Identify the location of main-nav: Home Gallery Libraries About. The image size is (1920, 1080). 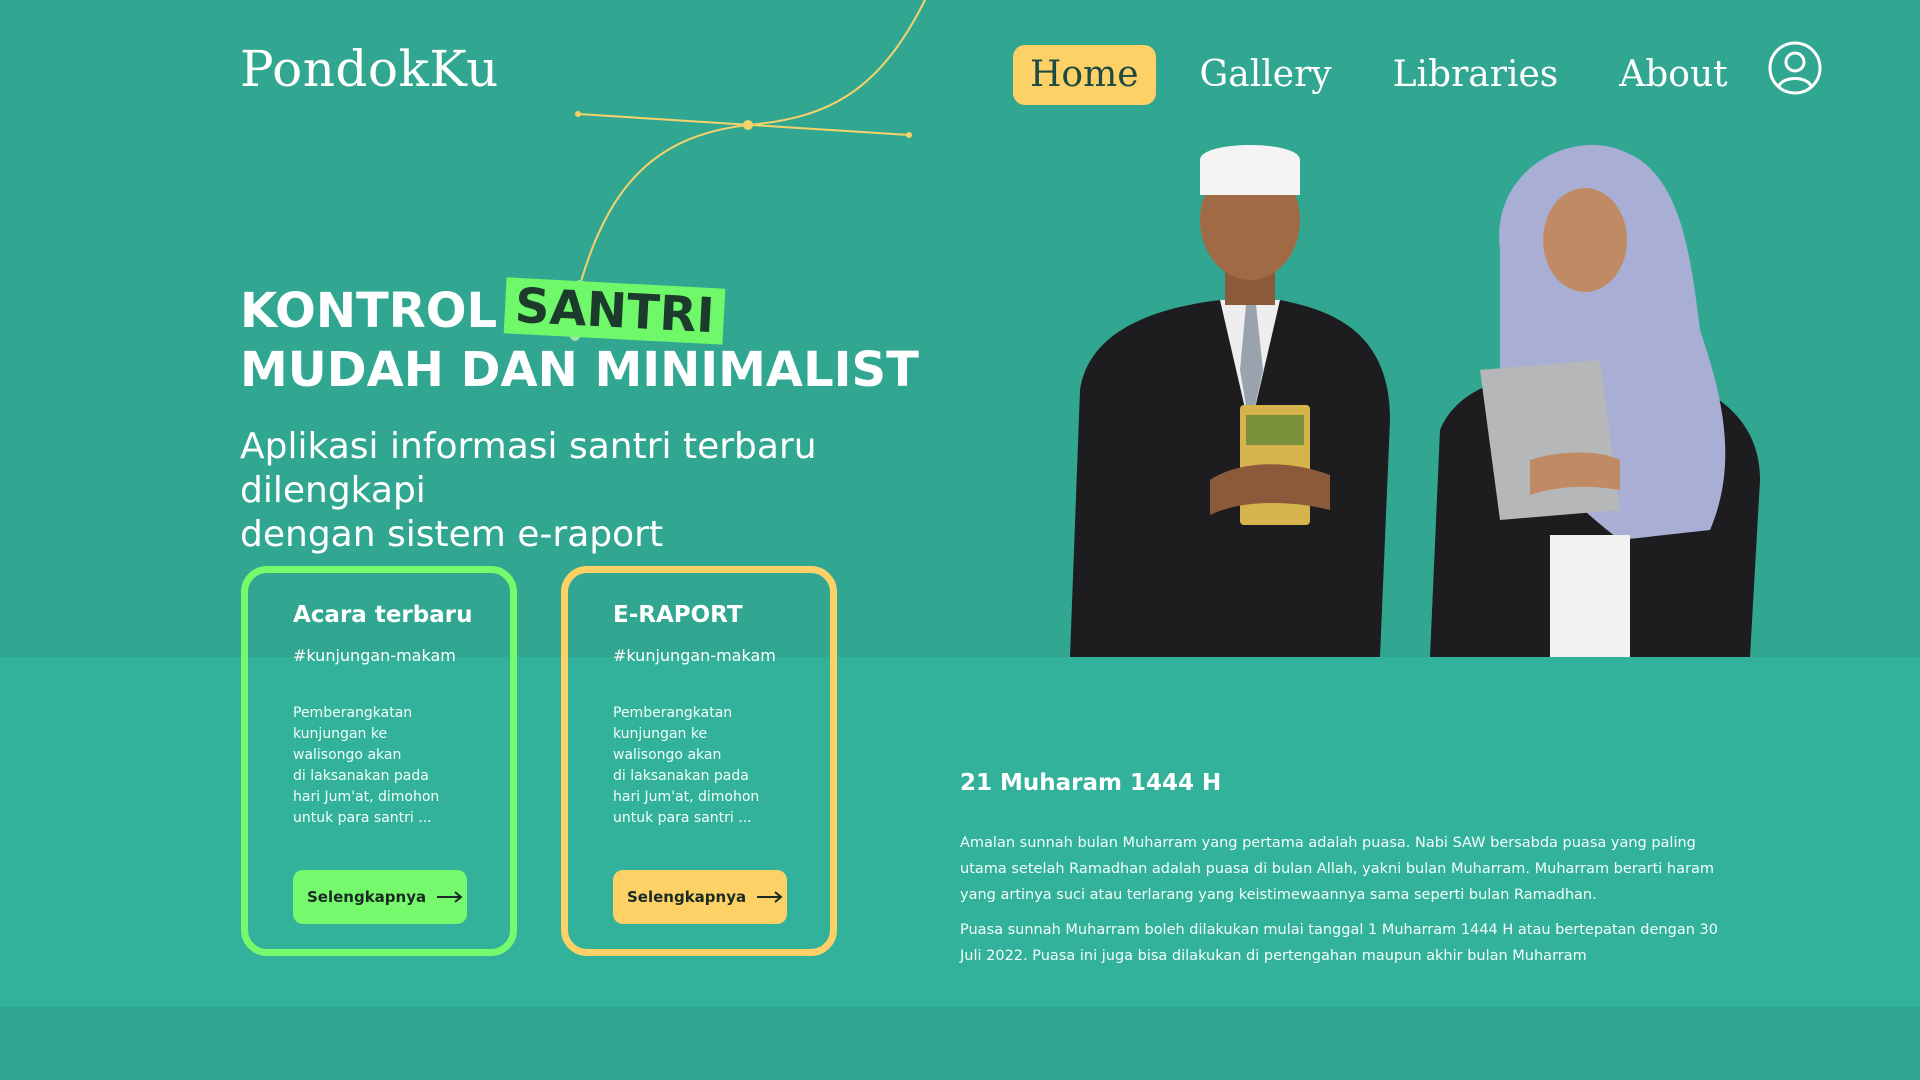
(1379, 75).